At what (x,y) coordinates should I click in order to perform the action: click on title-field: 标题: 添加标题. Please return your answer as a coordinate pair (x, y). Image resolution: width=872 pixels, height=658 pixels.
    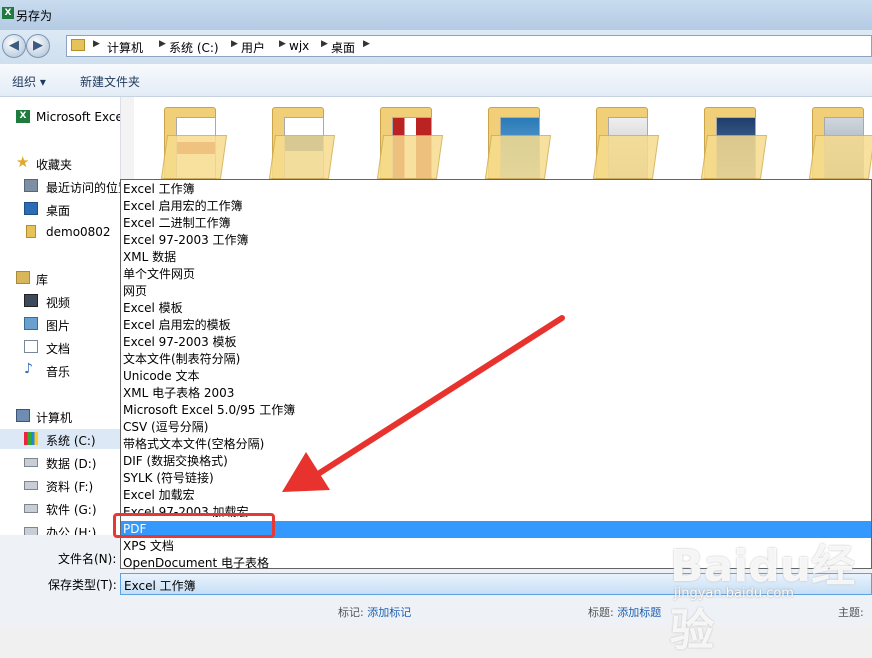
    Looking at the image, I should click on (624, 612).